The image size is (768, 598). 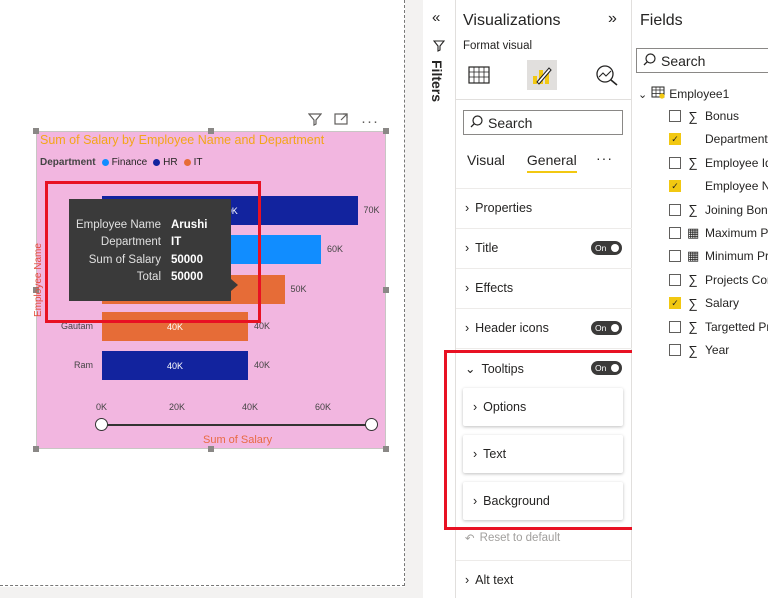 I want to click on filters-label: Filters, so click(x=437, y=81).